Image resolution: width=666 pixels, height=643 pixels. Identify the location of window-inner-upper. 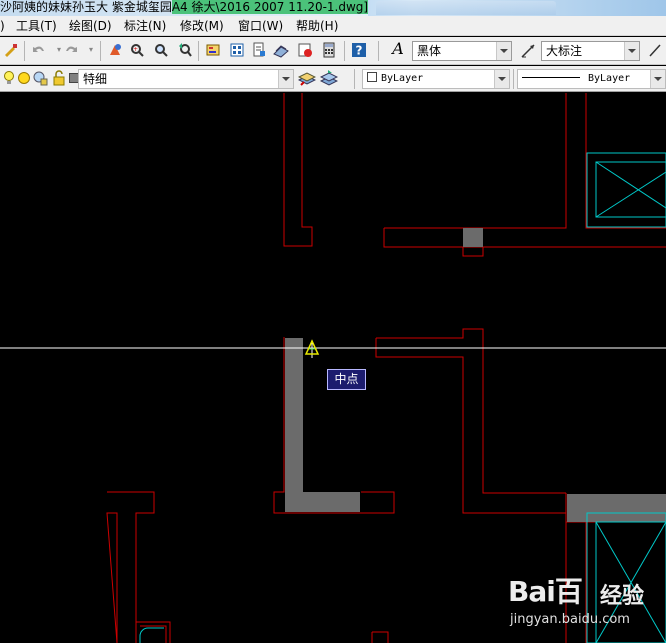
(630, 189).